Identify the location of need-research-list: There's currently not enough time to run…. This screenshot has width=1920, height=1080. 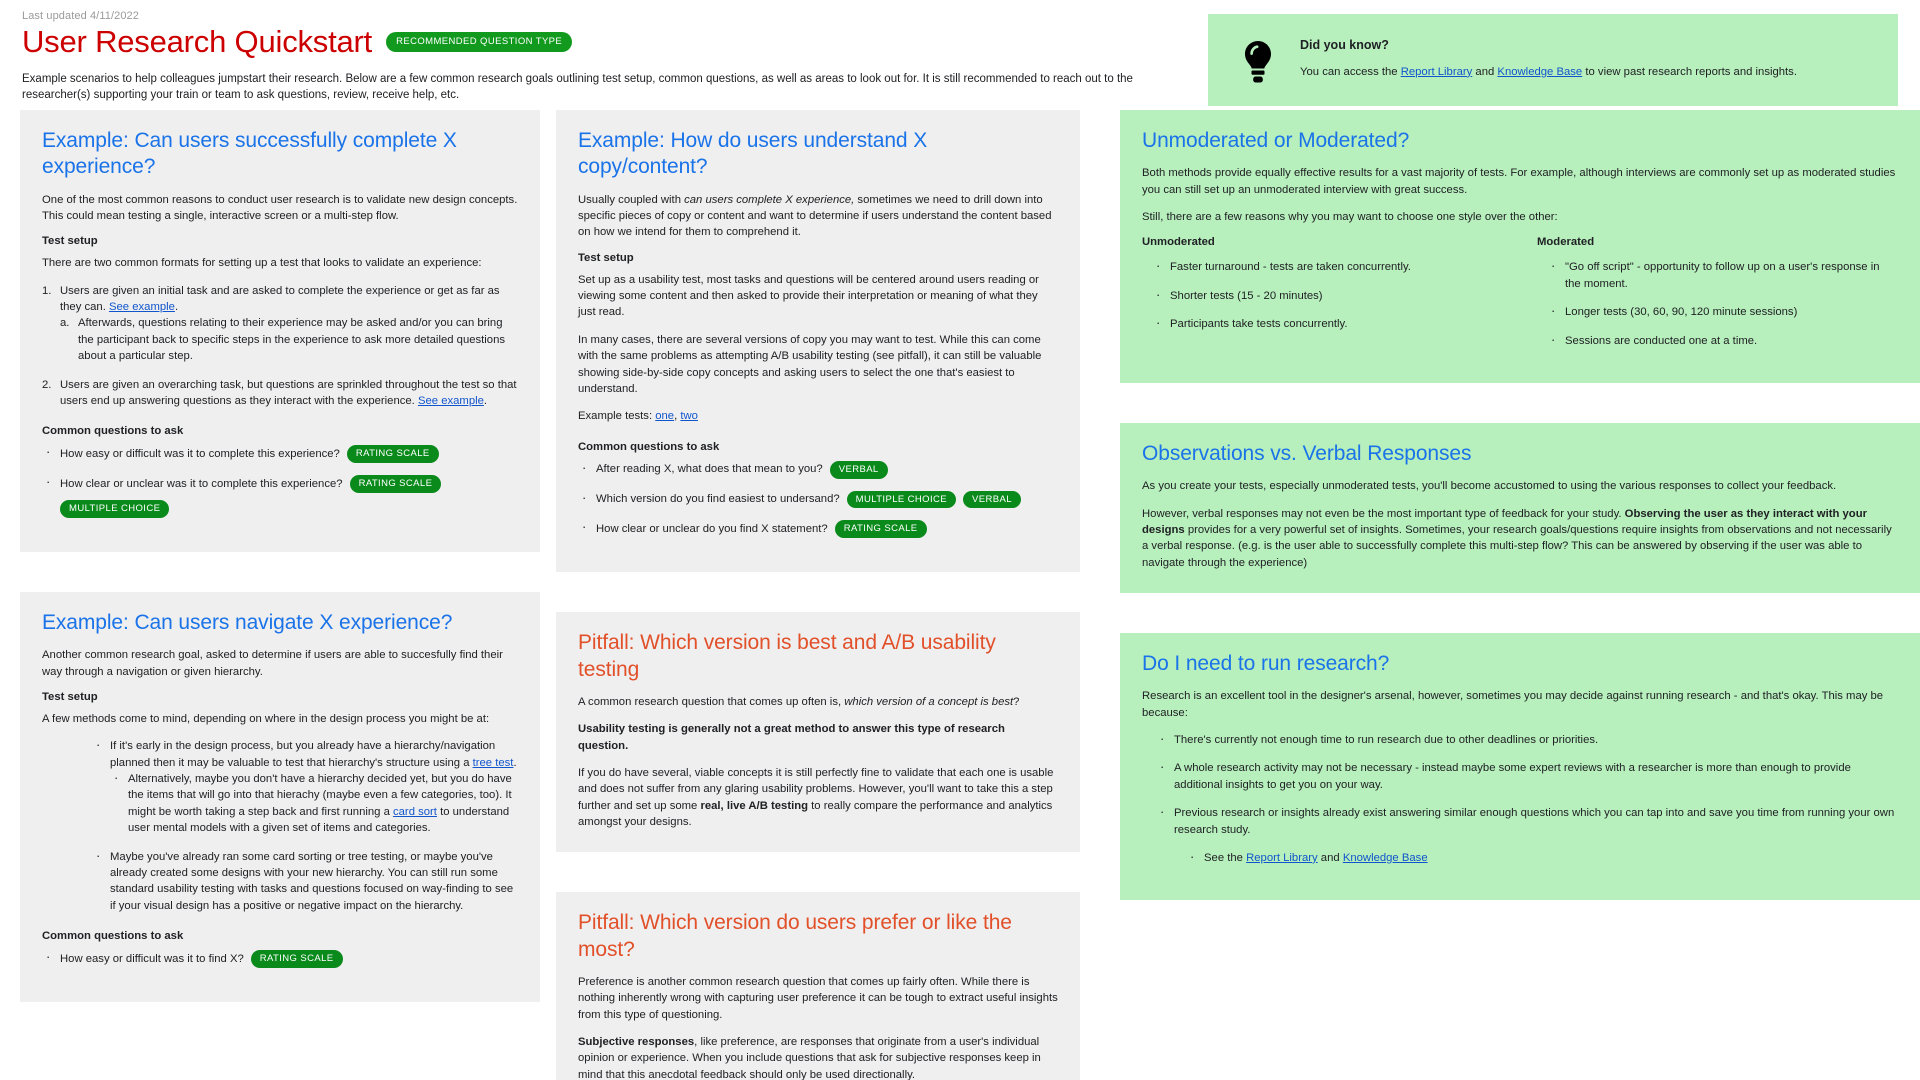
(1527, 798).